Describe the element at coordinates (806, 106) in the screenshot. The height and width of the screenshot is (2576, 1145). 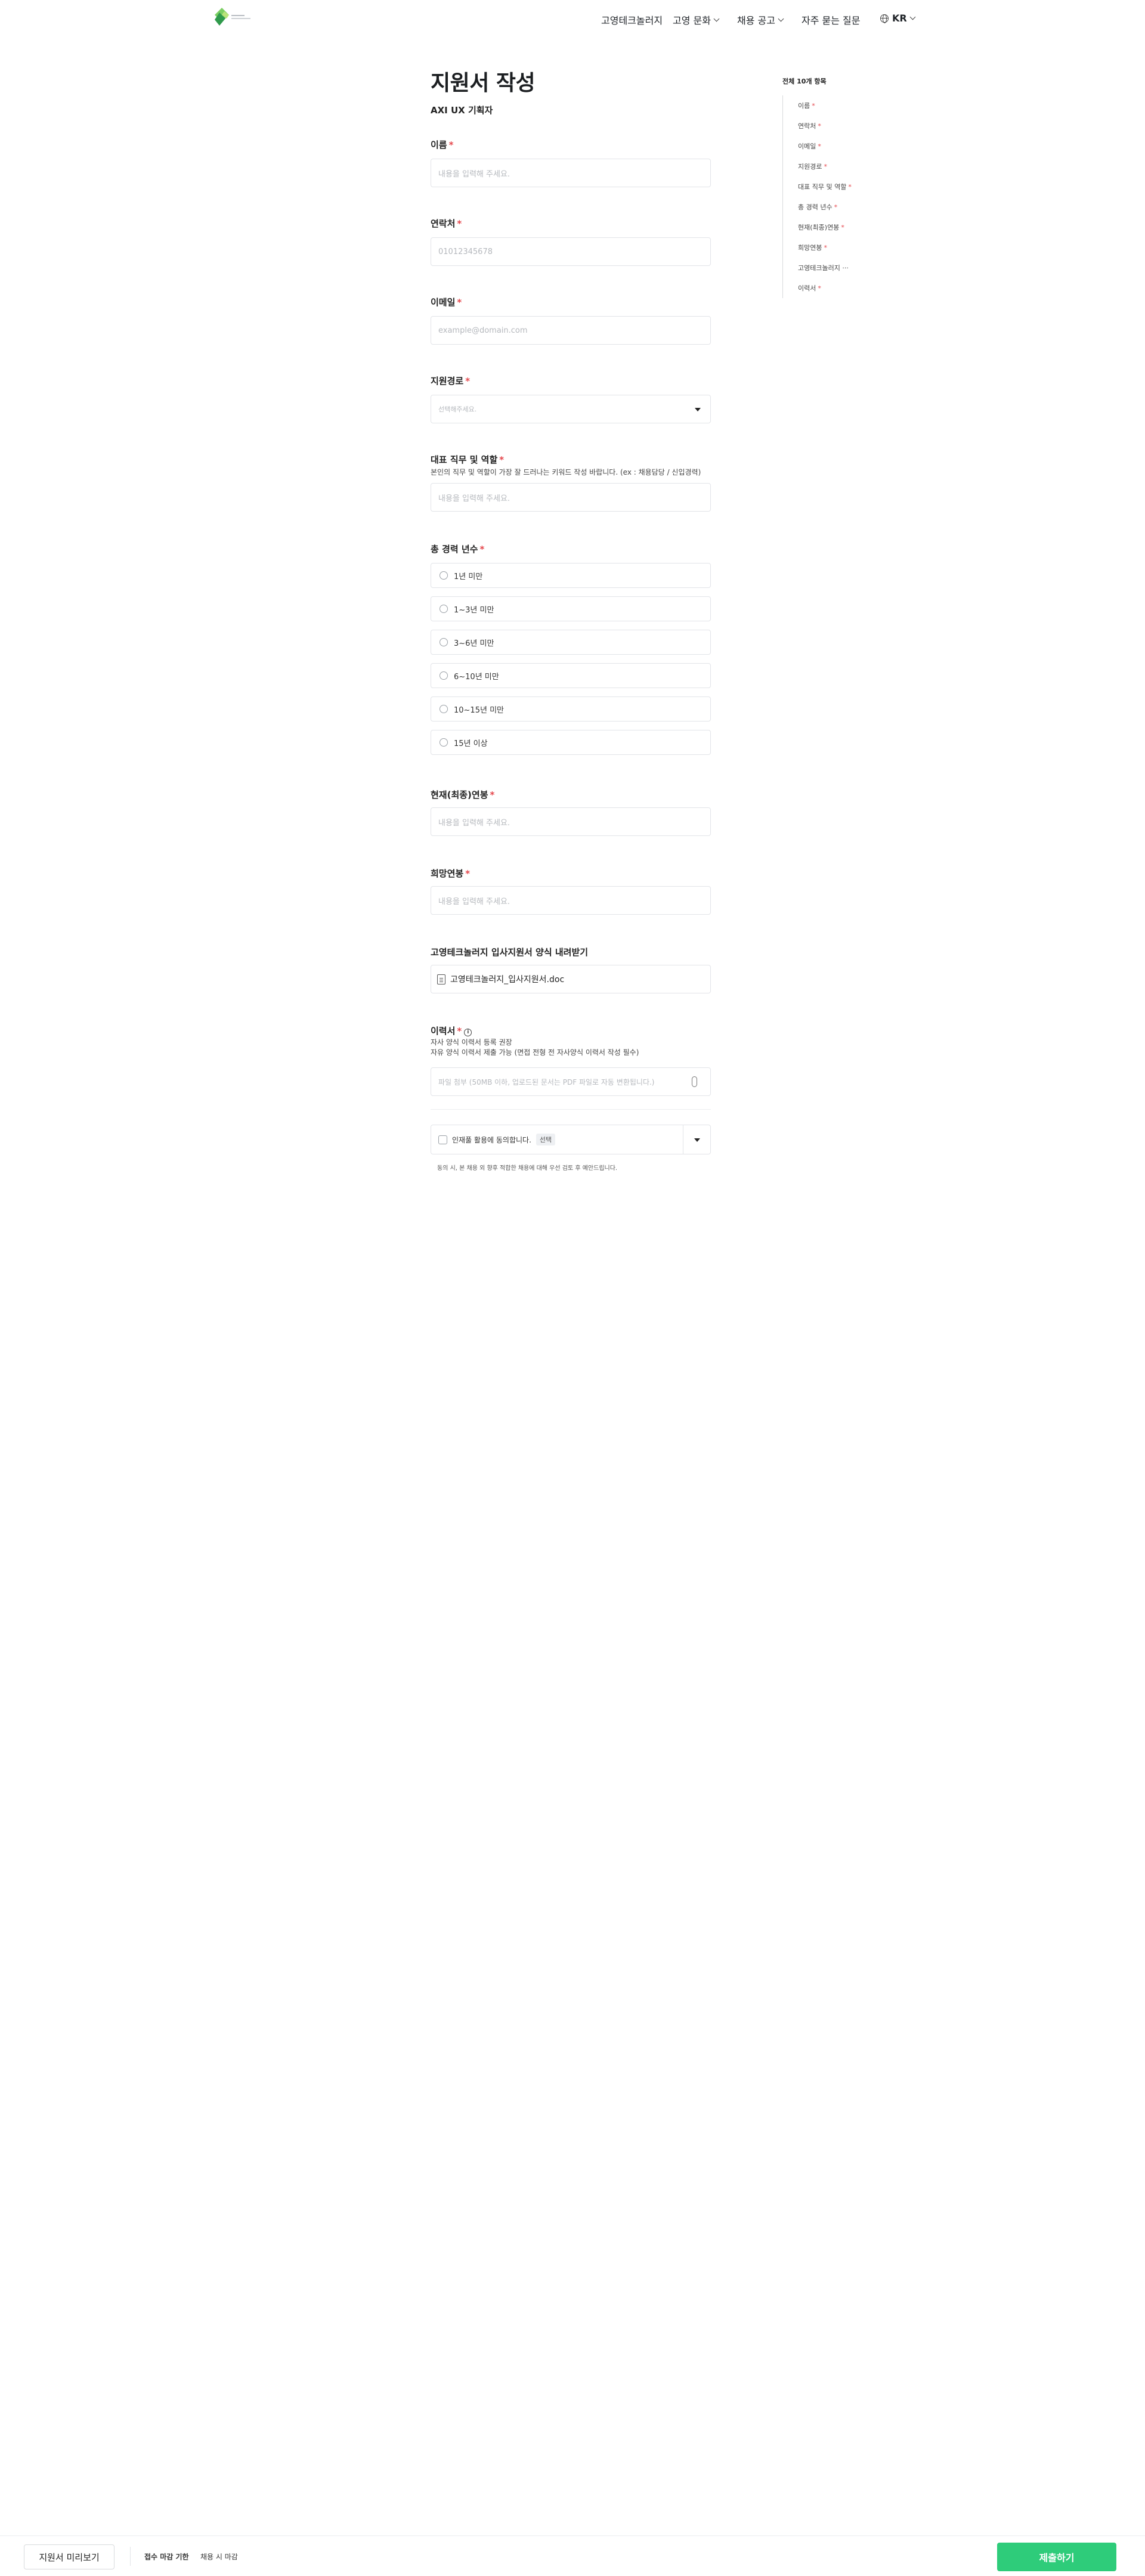
I see `toc-item: 이름 *` at that location.